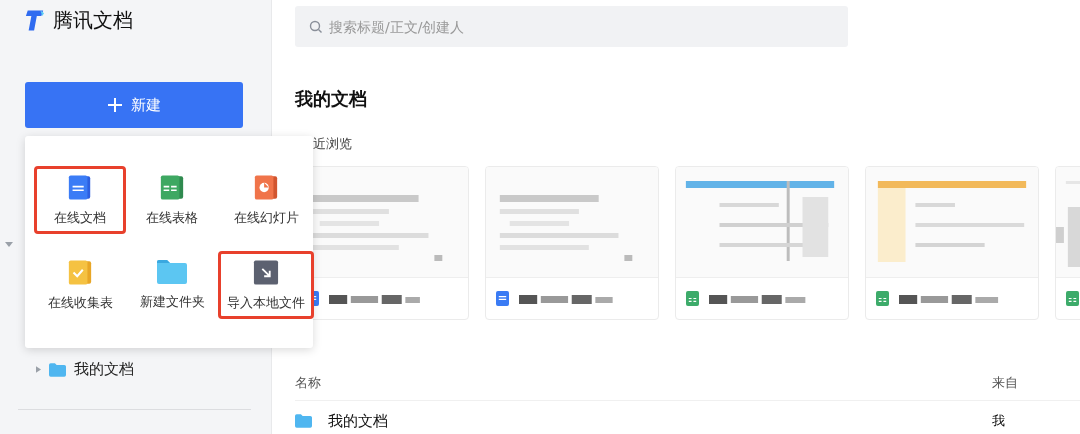 The height and width of the screenshot is (434, 1080). I want to click on table-row: 我的文档 我, so click(687, 417).